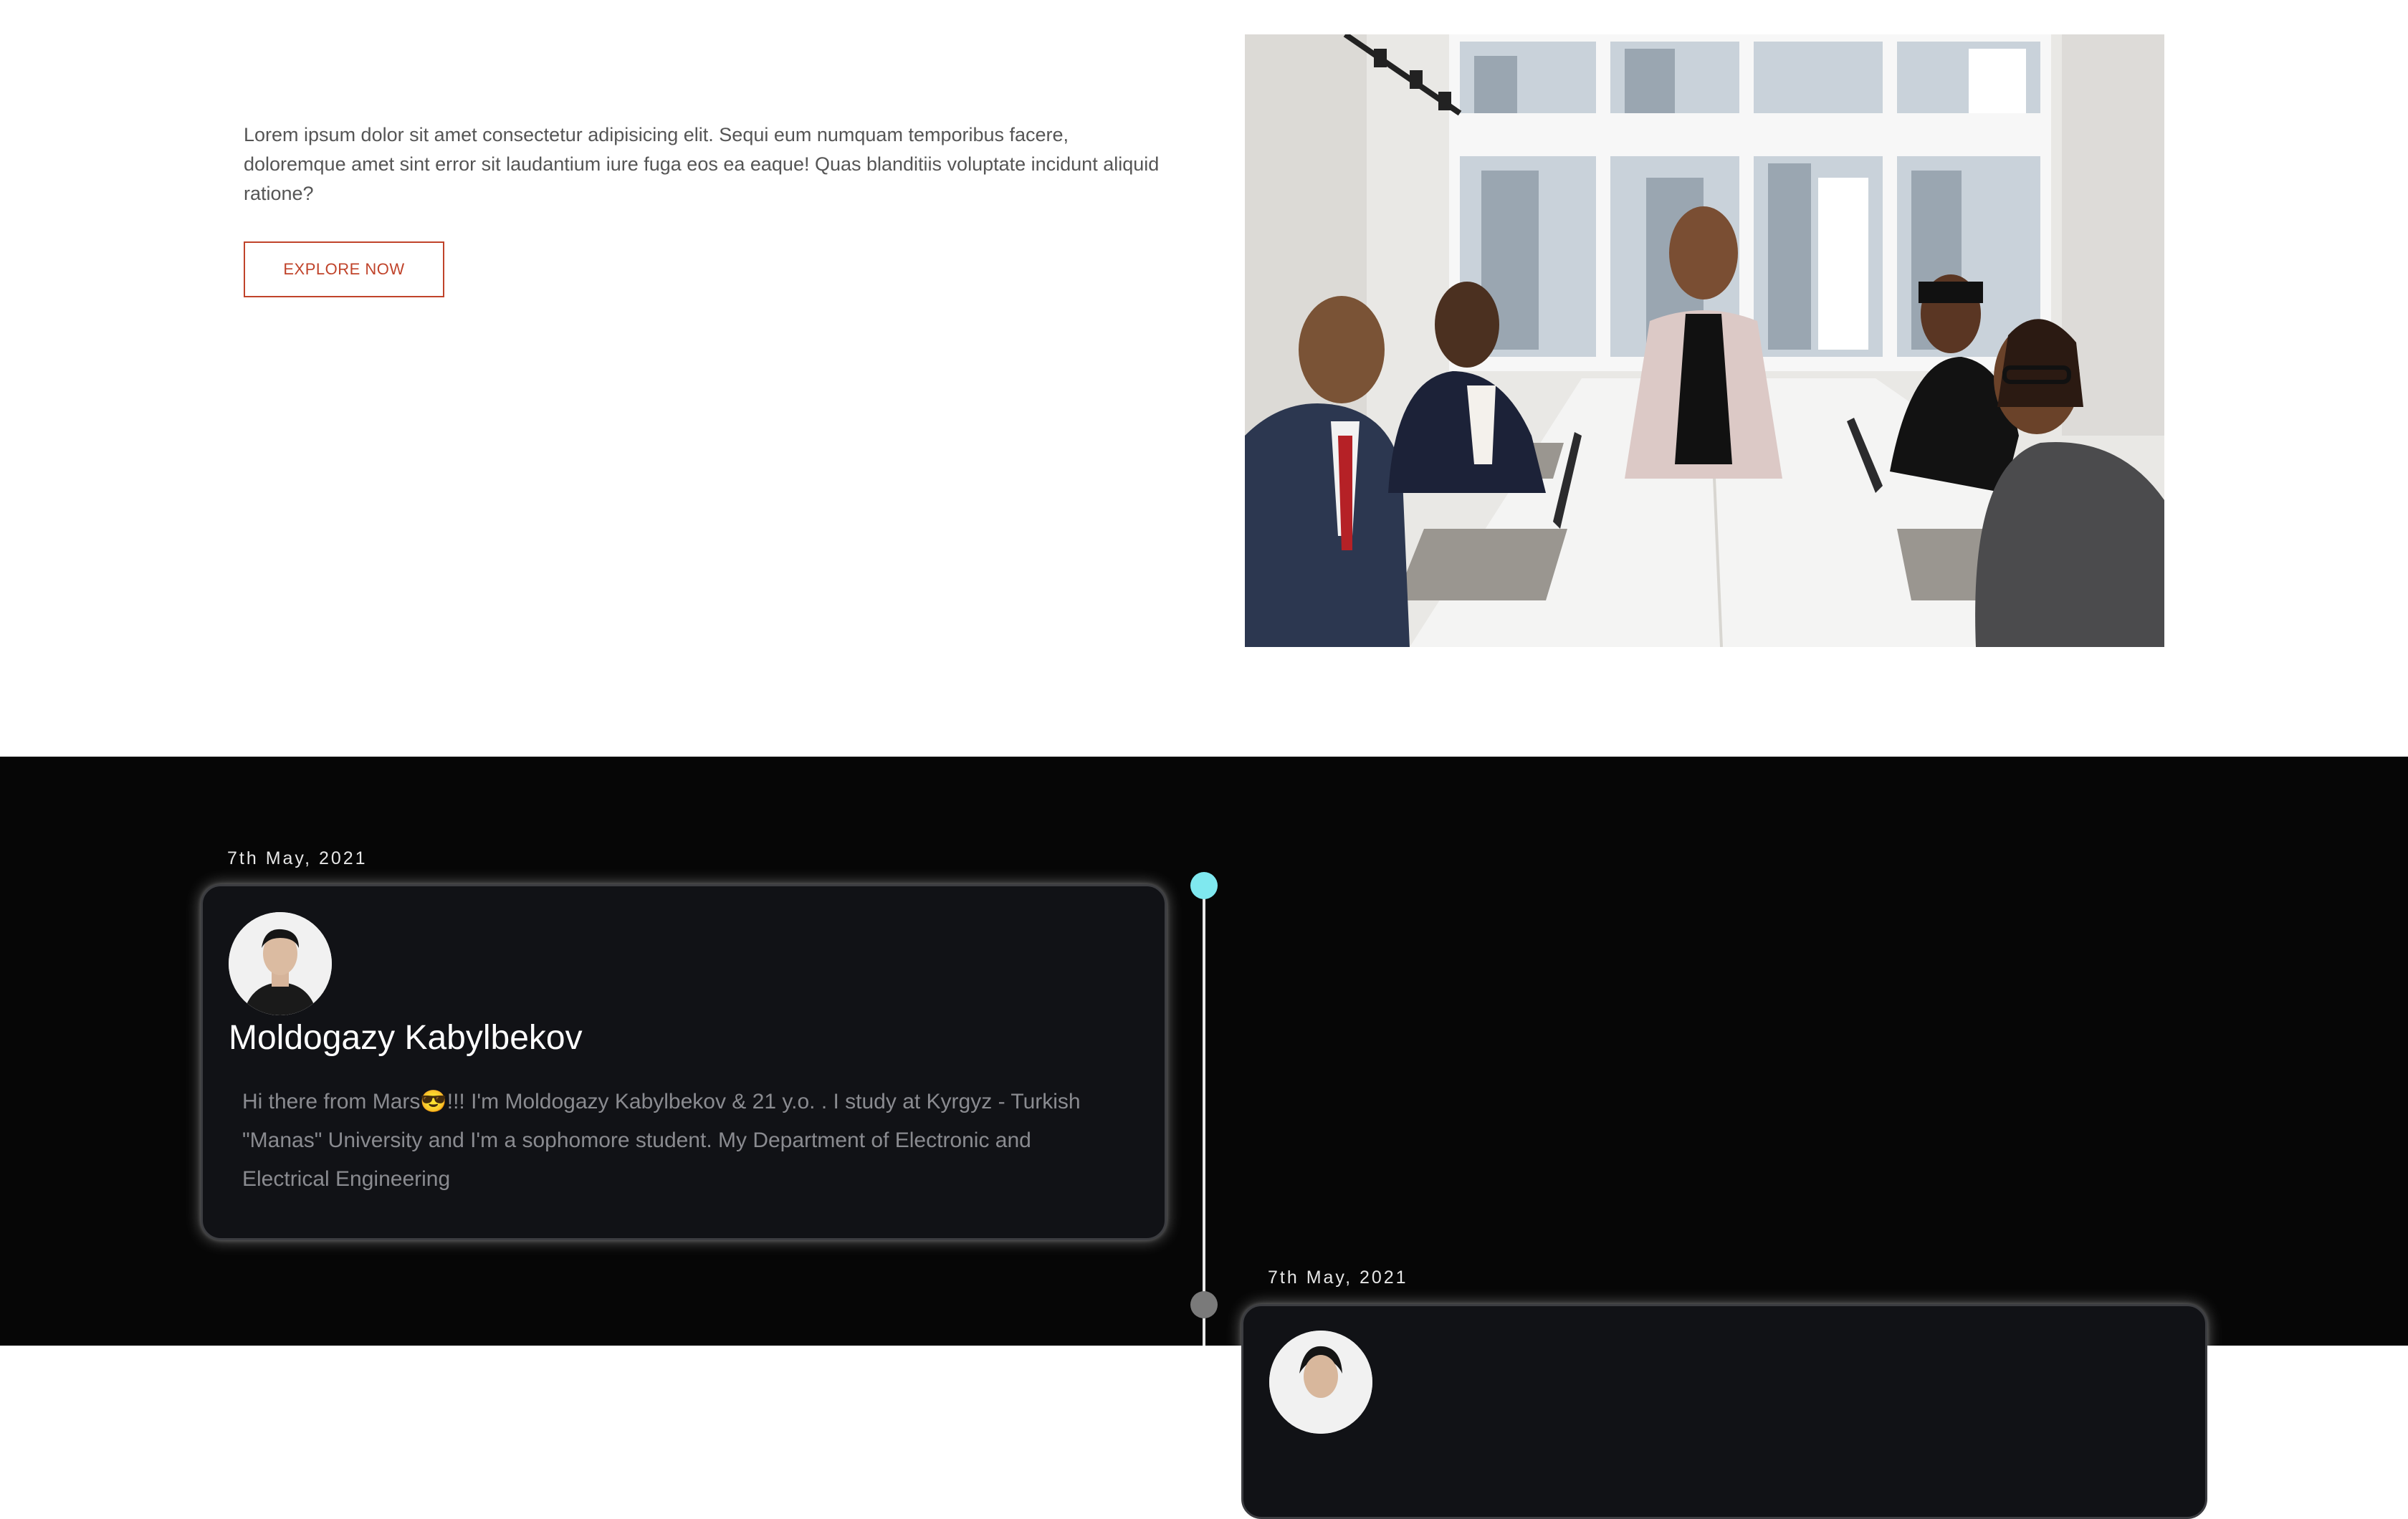  I want to click on timeline-axis, so click(1204, 1116).